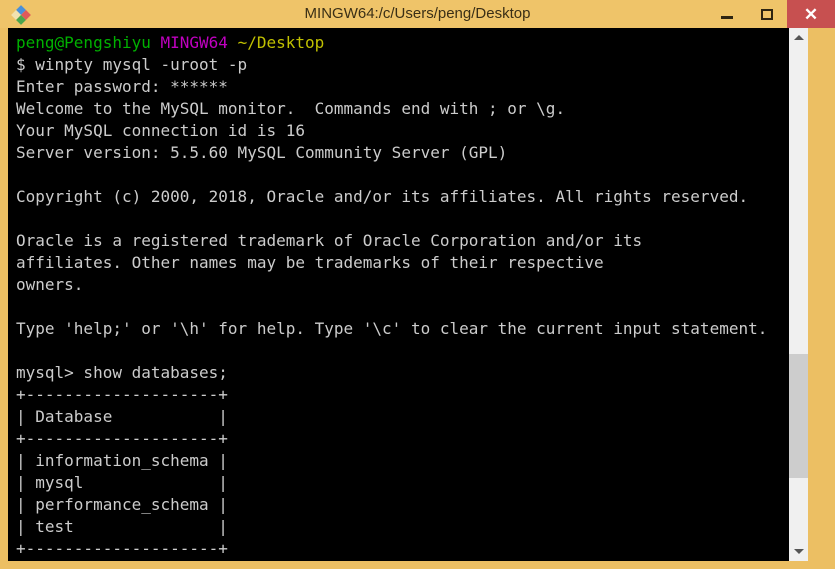 The width and height of the screenshot is (835, 569). I want to click on scroll-down-arrow, so click(798, 551).